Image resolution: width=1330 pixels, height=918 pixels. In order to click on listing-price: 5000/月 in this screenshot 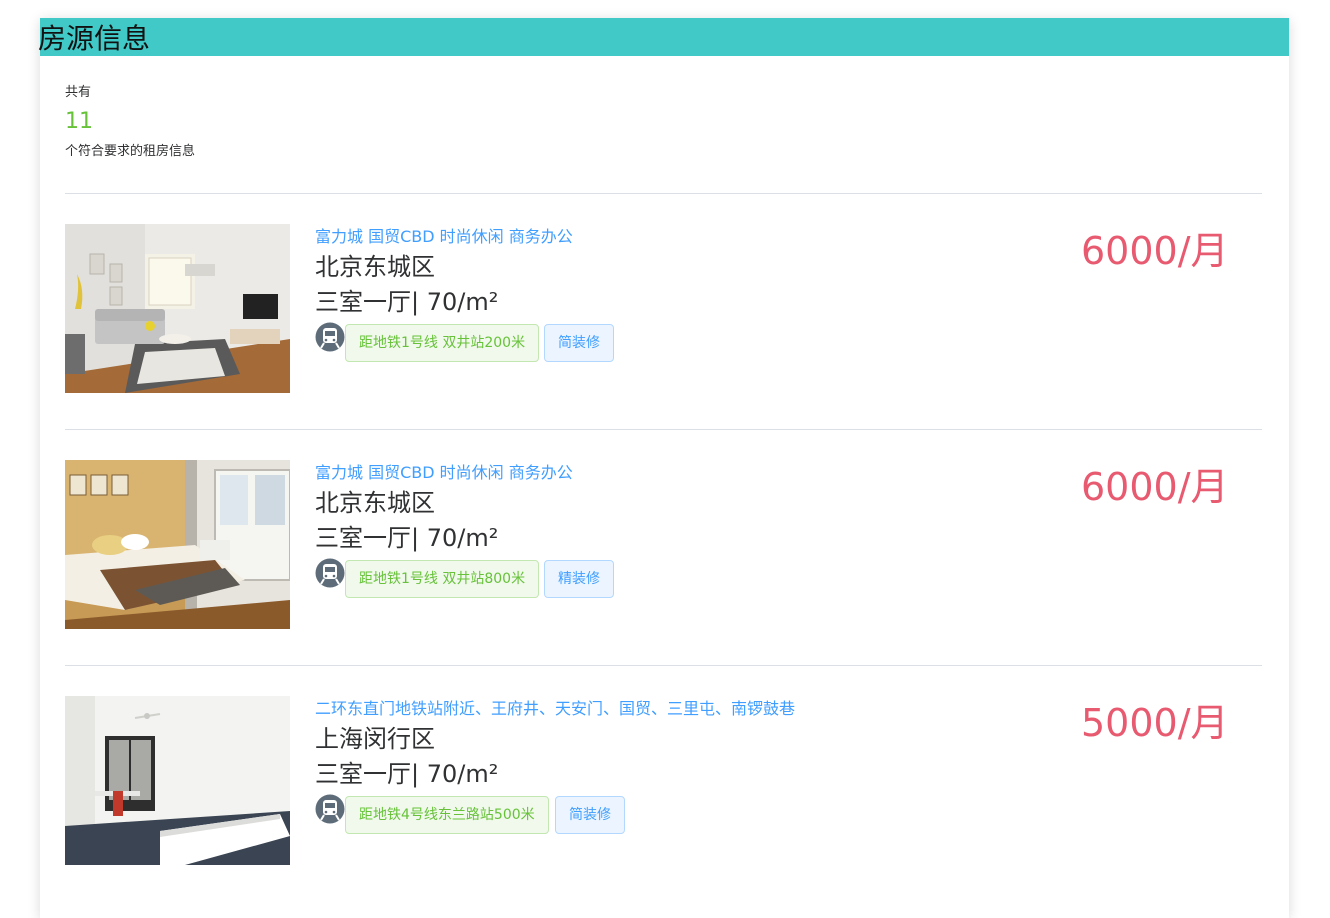, I will do `click(1155, 723)`.